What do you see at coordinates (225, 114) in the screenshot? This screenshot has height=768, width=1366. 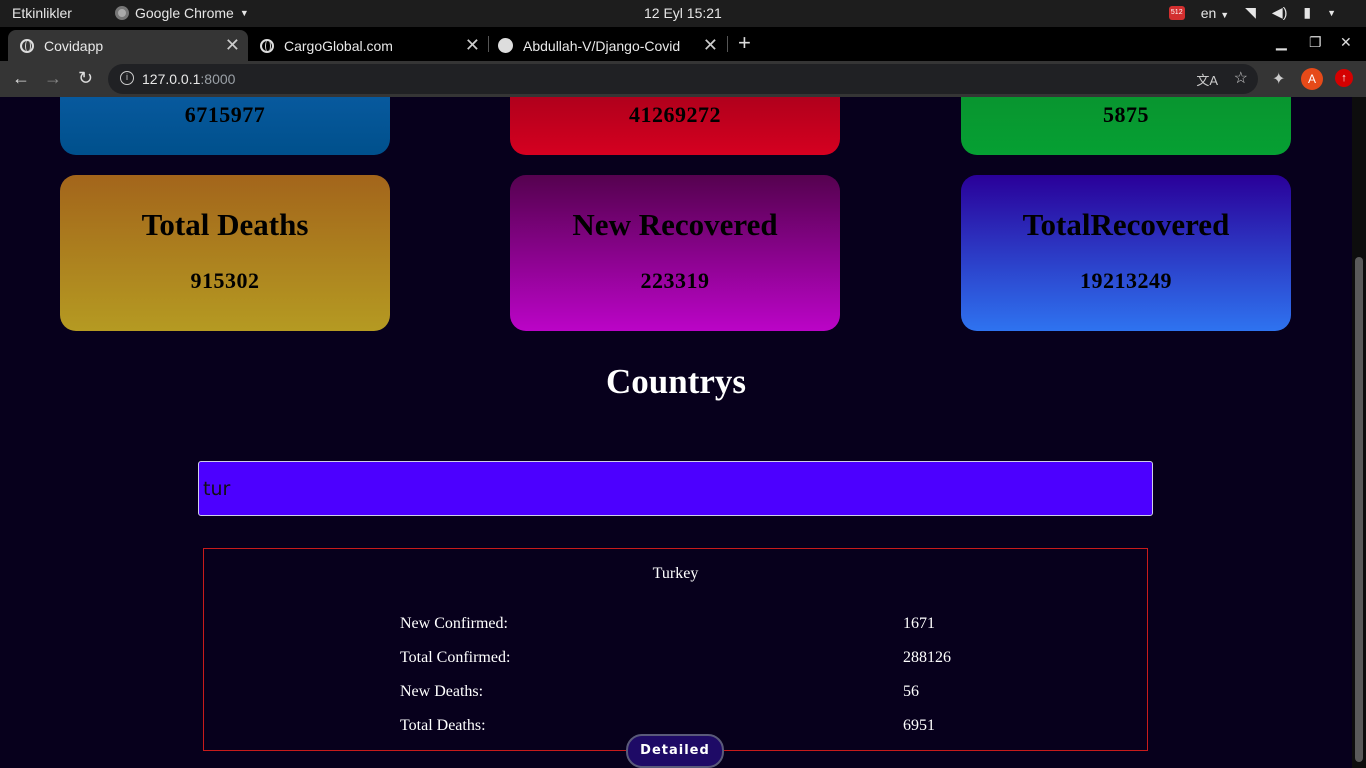 I see `stat-value: 6715977` at bounding box center [225, 114].